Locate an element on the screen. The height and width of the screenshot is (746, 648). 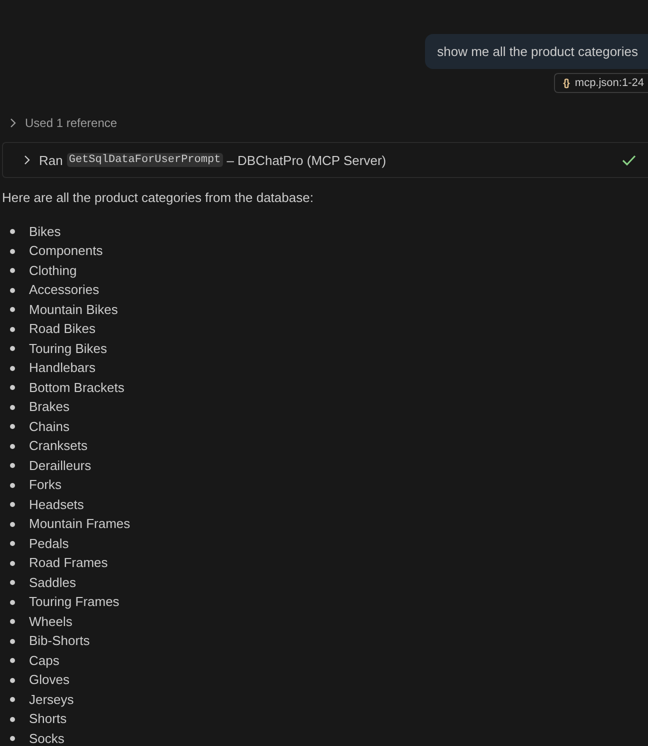
tool-verb: Ran is located at coordinates (51, 160).